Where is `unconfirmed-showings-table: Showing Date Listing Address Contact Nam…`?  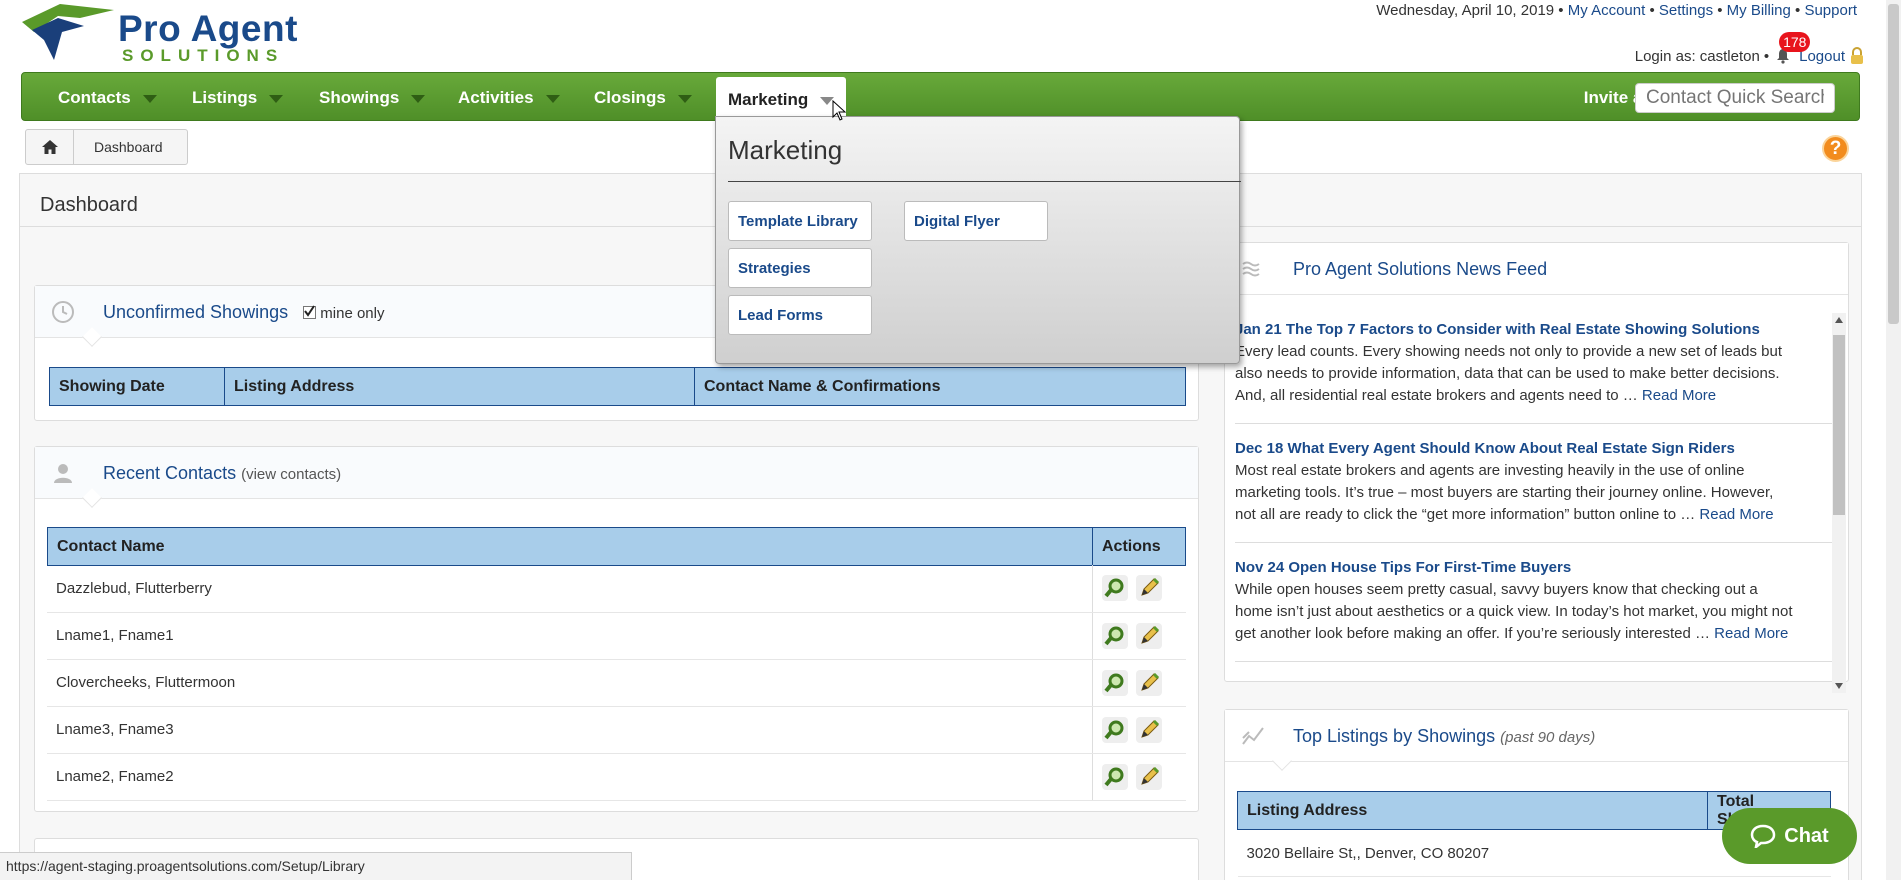 unconfirmed-showings-table: Showing Date Listing Address Contact Nam… is located at coordinates (617, 386).